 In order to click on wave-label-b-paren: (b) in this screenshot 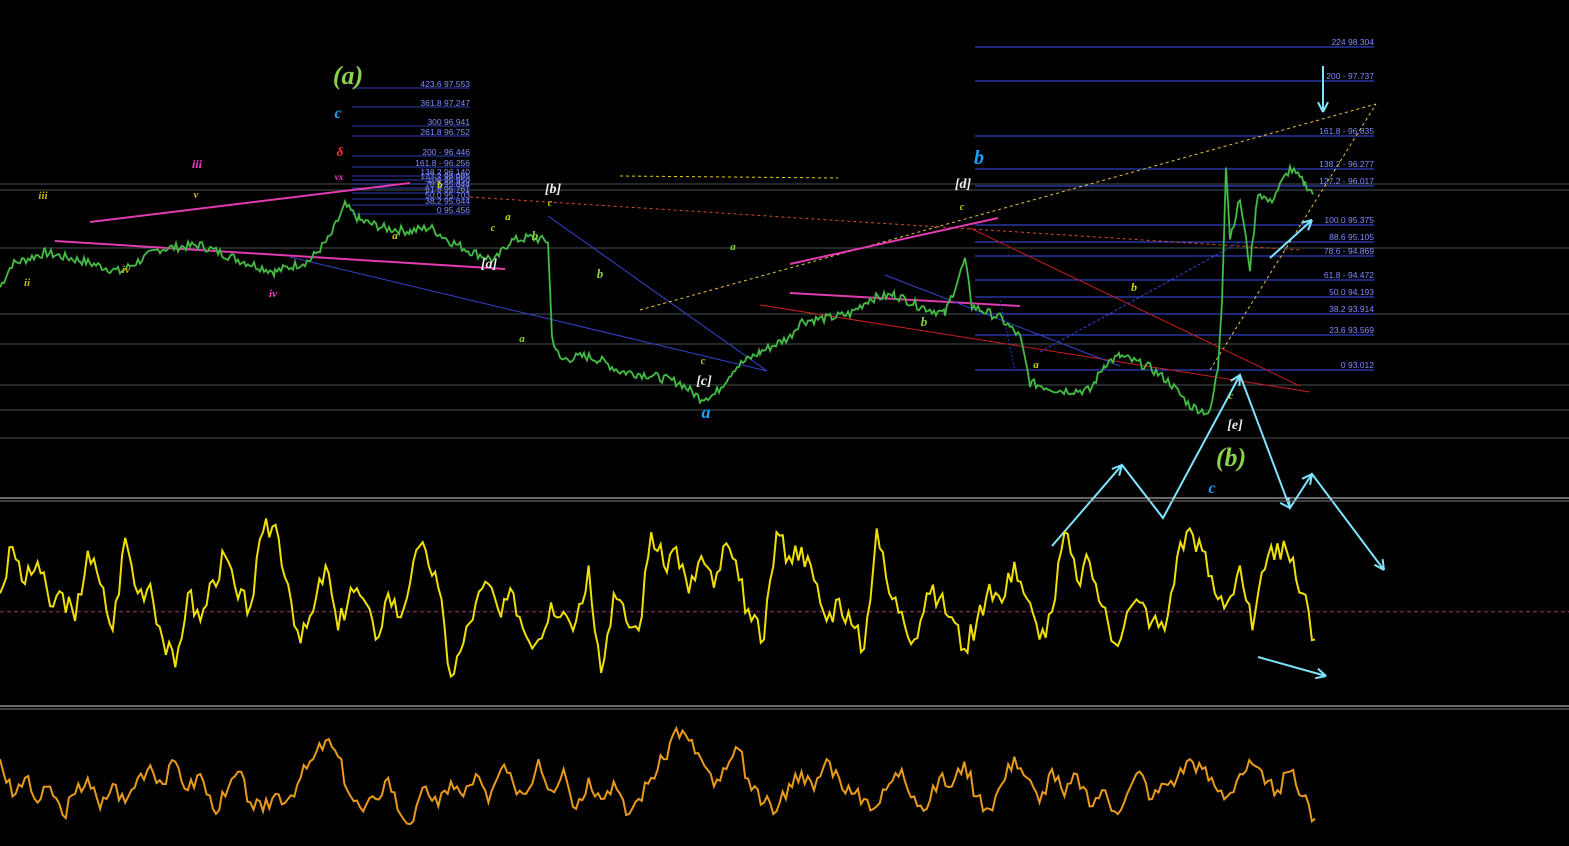, I will do `click(1231, 457)`.